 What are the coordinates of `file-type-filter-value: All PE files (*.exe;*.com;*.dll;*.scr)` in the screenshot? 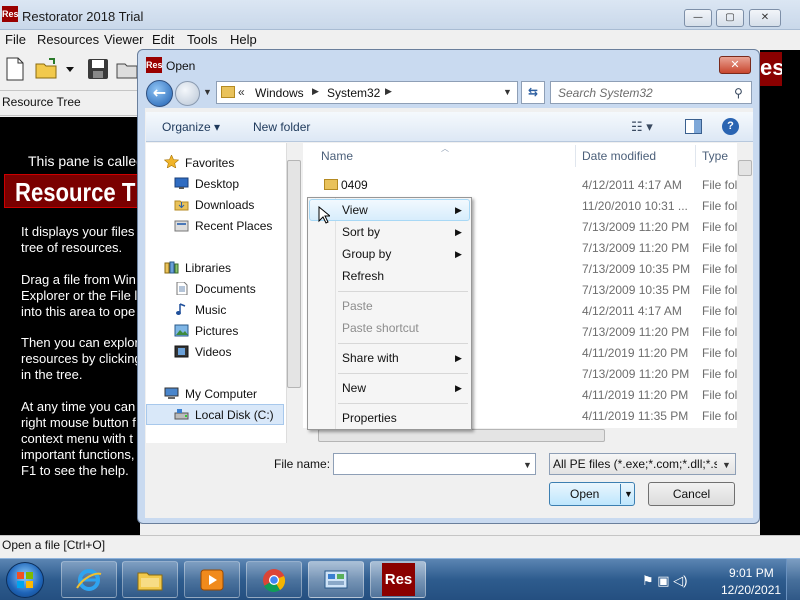 It's located at (635, 464).